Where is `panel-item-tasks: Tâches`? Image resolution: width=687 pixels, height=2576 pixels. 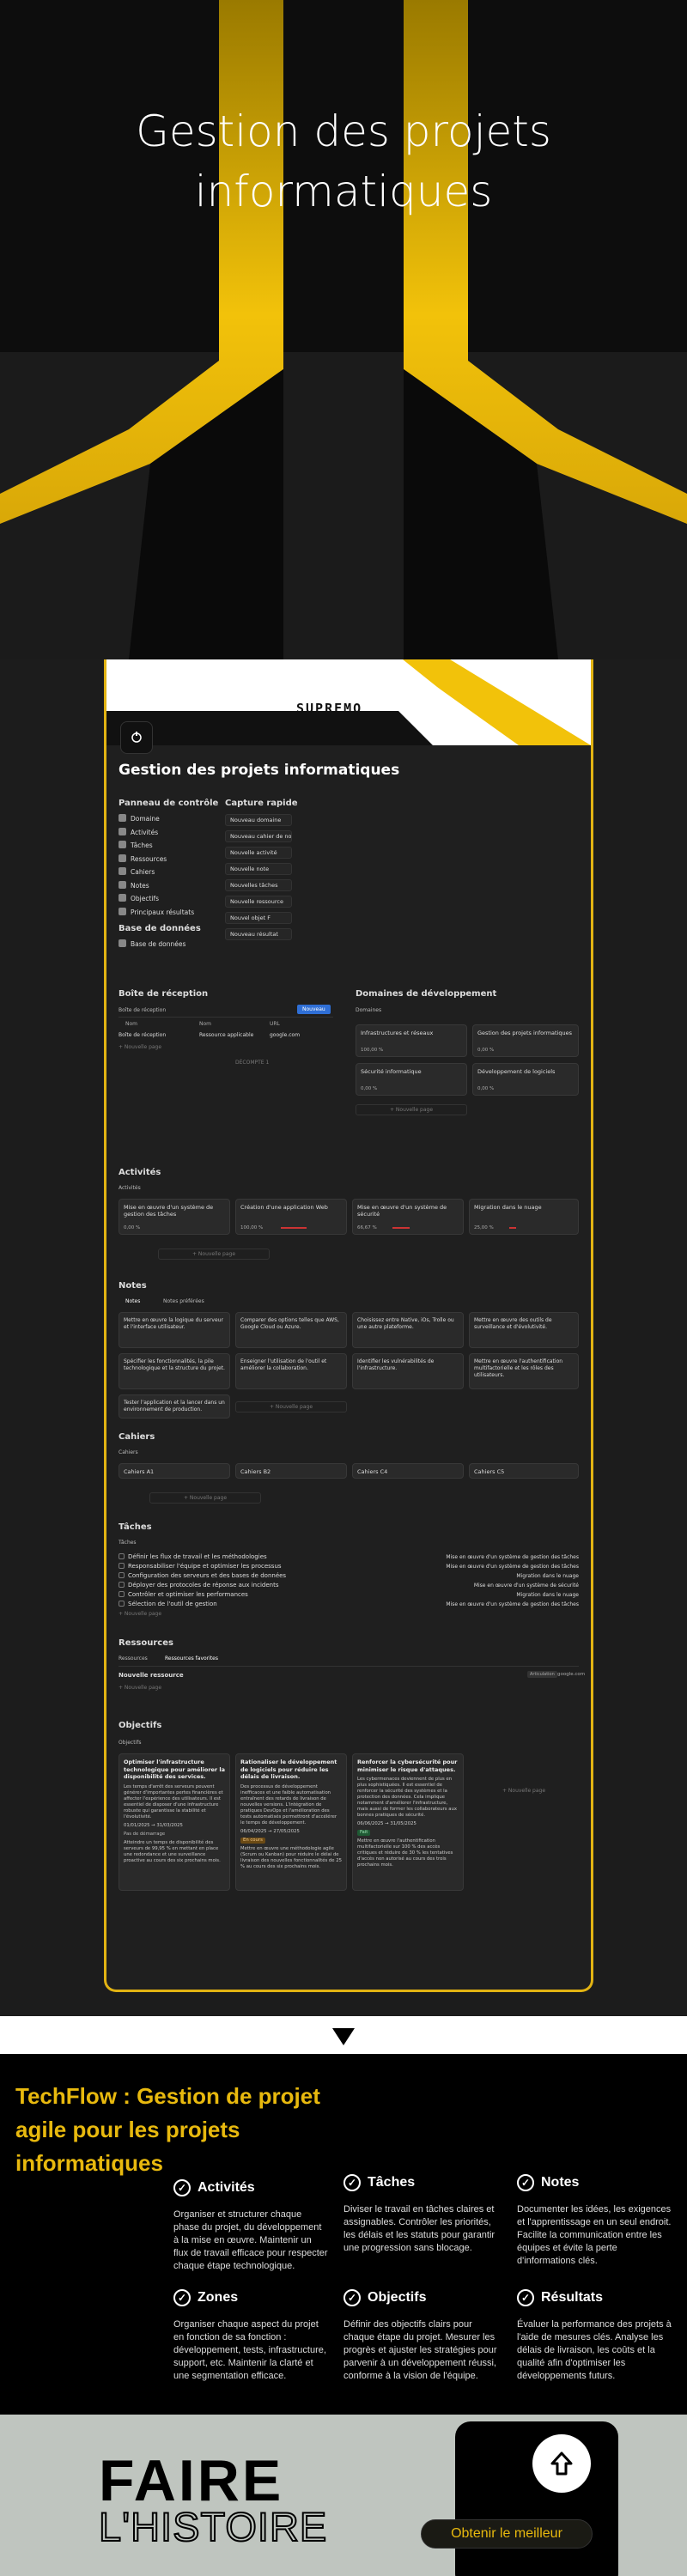 panel-item-tasks: Tâches is located at coordinates (170, 846).